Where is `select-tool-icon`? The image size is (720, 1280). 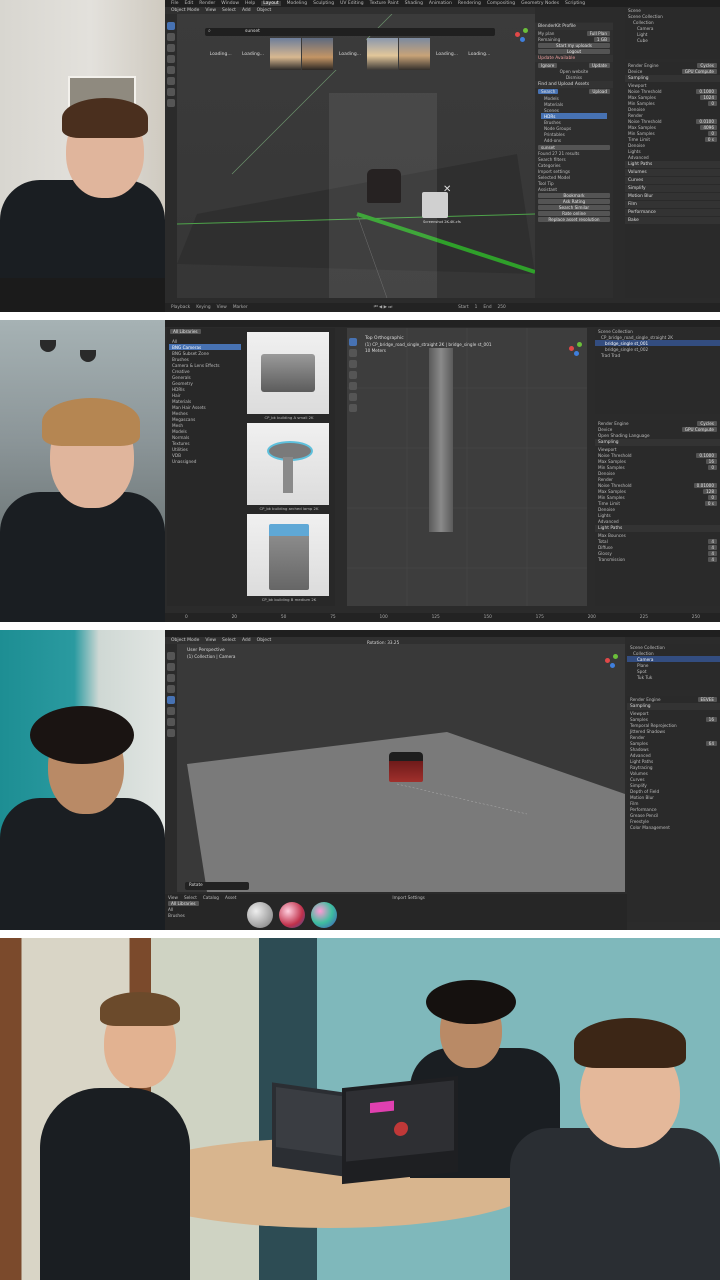 select-tool-icon is located at coordinates (353, 342).